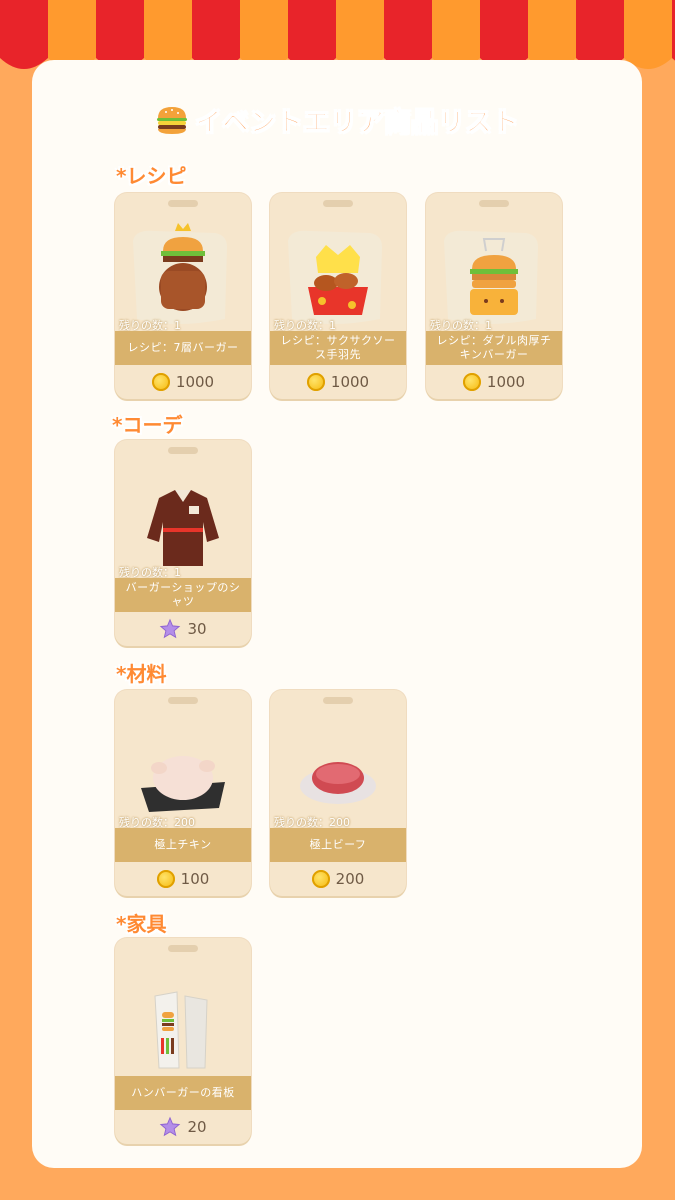 The width and height of the screenshot is (675, 1200). What do you see at coordinates (141, 674) in the screenshot?
I see `section-label-ingredients: *材料` at bounding box center [141, 674].